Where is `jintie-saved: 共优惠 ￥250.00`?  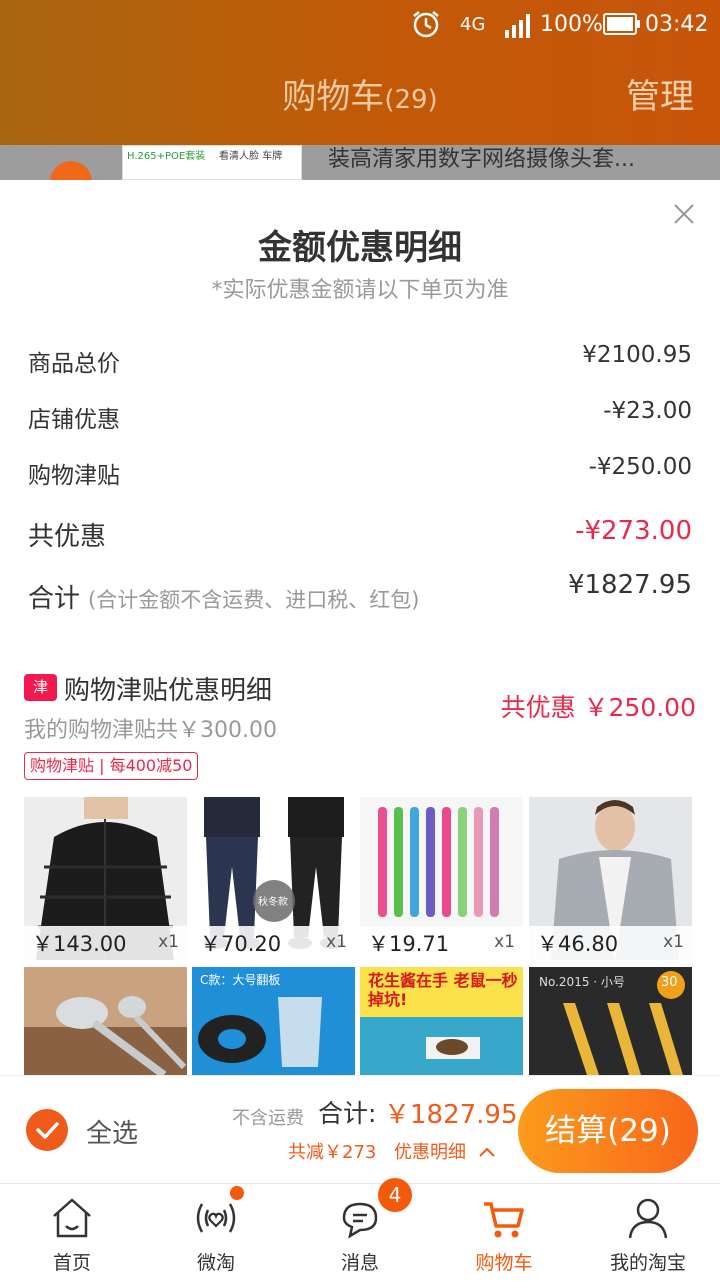 jintie-saved: 共优惠 ￥250.00 is located at coordinates (598, 707).